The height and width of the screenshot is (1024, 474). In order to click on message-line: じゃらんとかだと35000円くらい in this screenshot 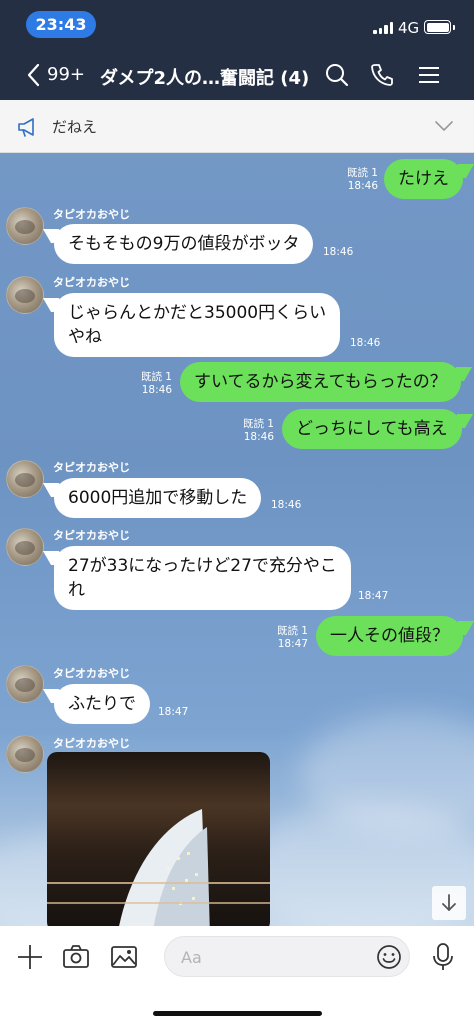, I will do `click(197, 313)`.